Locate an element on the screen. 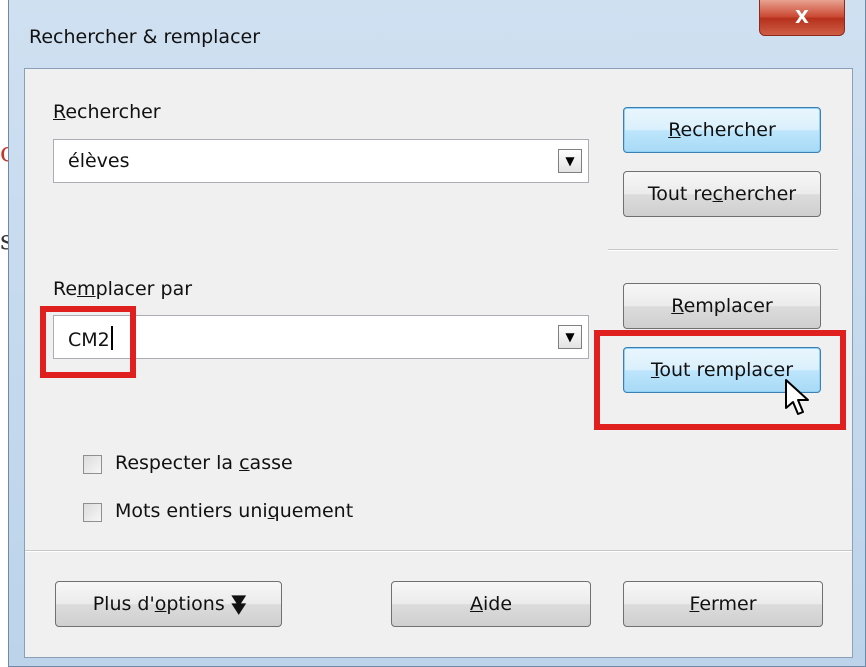 This screenshot has width=866, height=667. divider is located at coordinates (723, 250).